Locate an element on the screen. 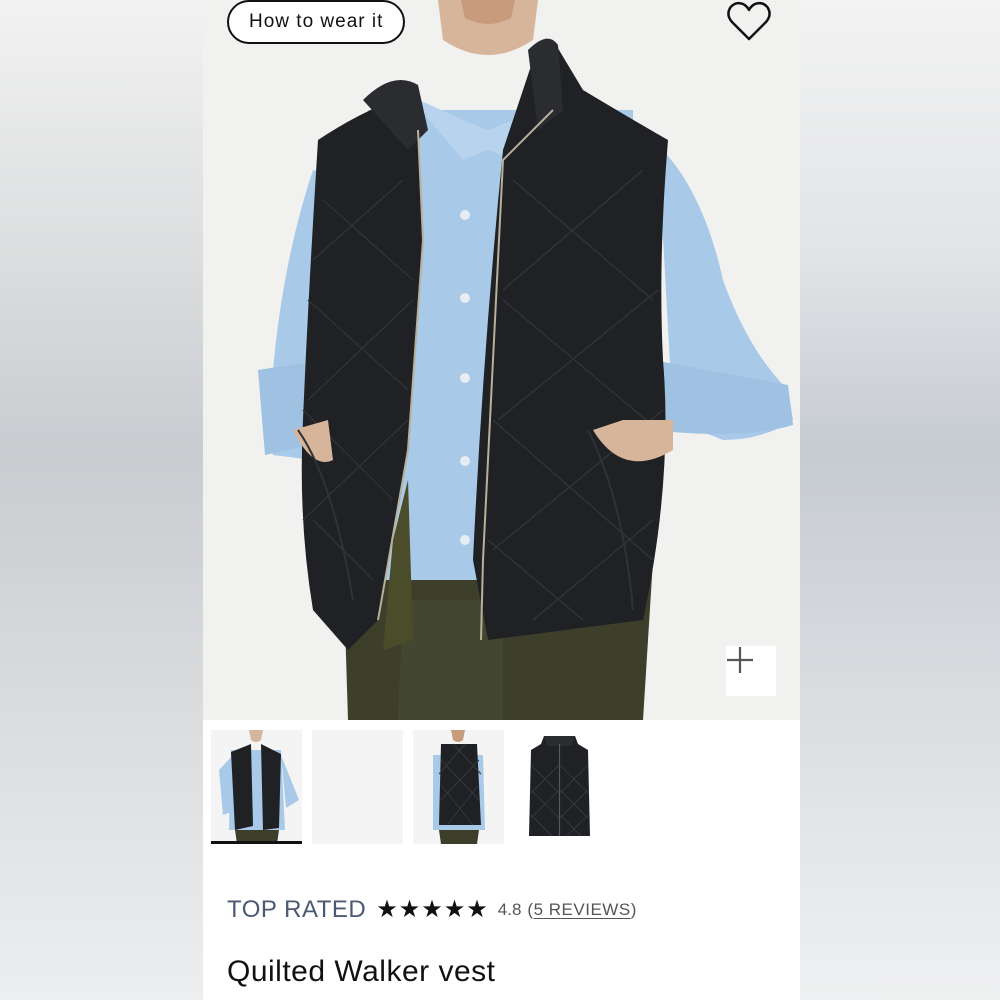 The width and height of the screenshot is (1000, 1000). wishlist-button is located at coordinates (751, 21).